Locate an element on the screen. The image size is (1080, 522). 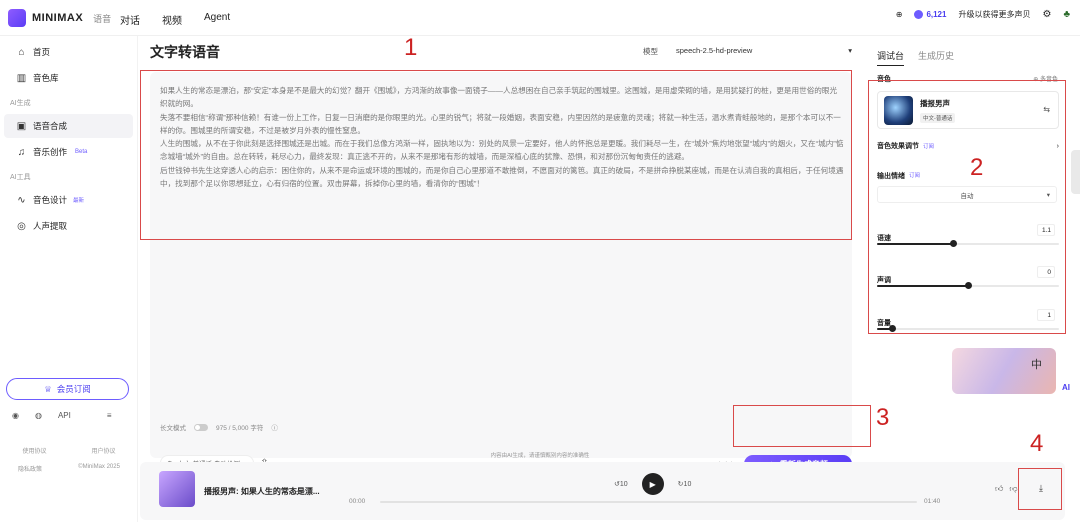
voice-avatar is located at coordinates (898, 110).